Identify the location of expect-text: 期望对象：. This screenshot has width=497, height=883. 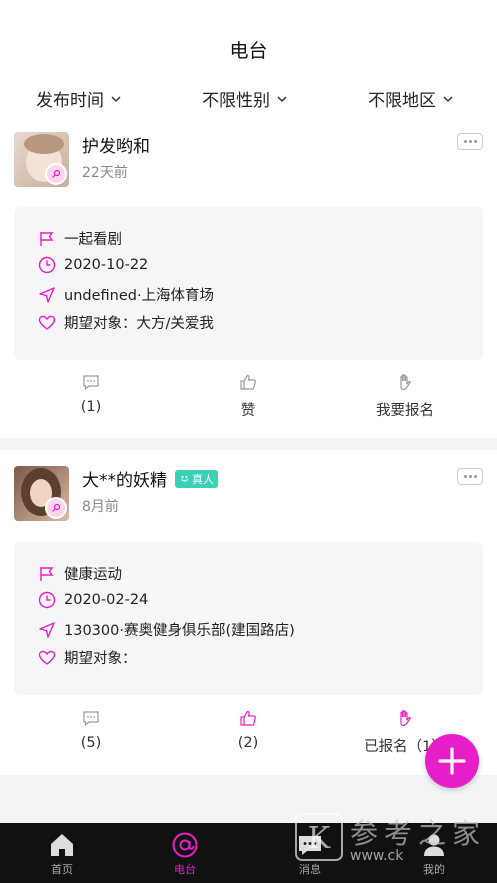
(100, 659).